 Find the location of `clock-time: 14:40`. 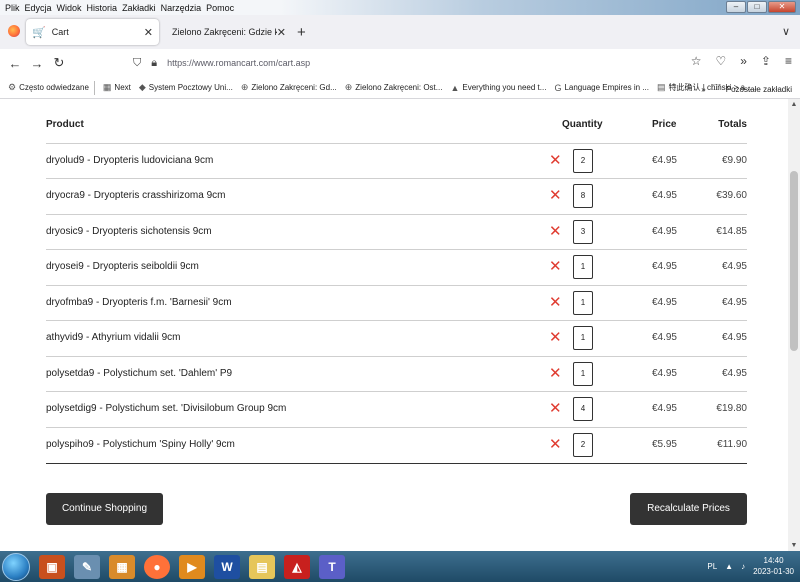

clock-time: 14:40 is located at coordinates (773, 560).